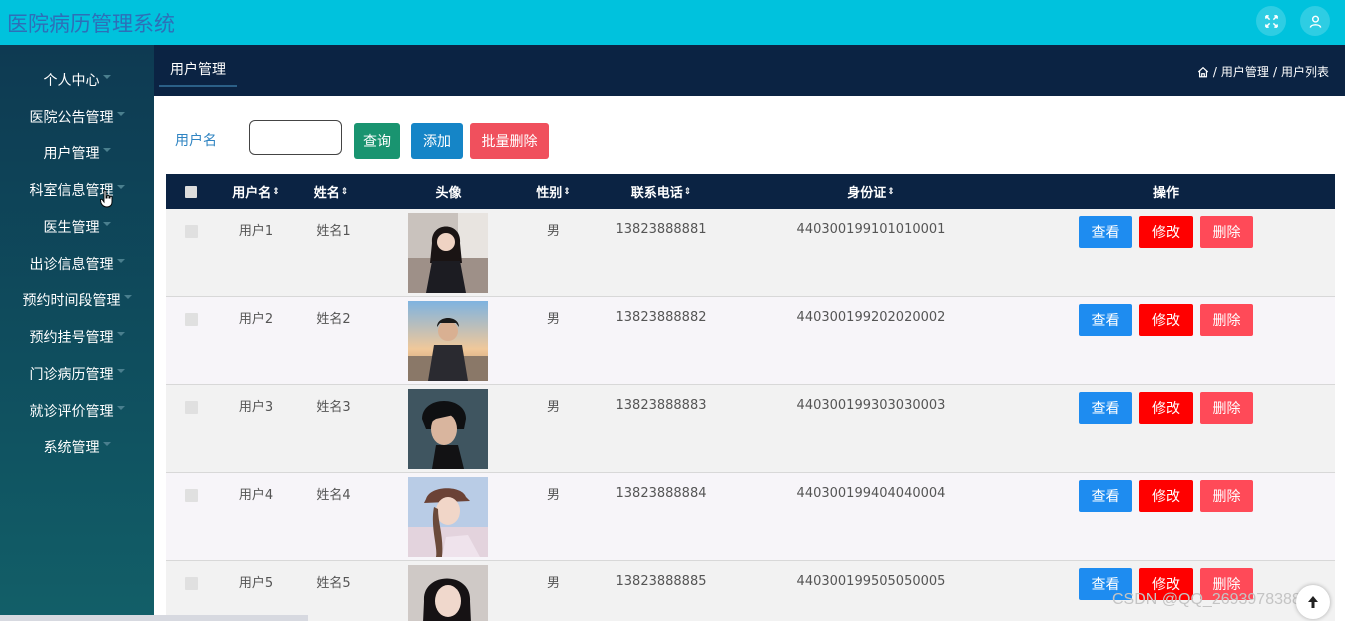  Describe the element at coordinates (77, 264) in the screenshot. I see `sidebar-item-visits: 出诊信息管理` at that location.